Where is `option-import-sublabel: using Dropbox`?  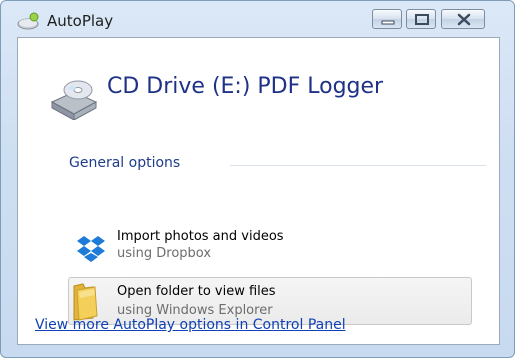
option-import-sublabel: using Dropbox is located at coordinates (164, 253).